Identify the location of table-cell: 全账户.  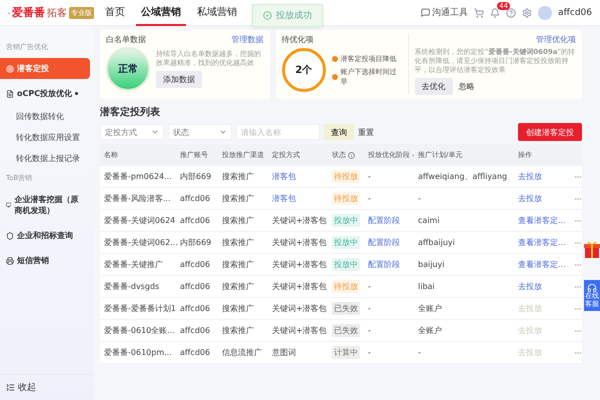
(464, 309).